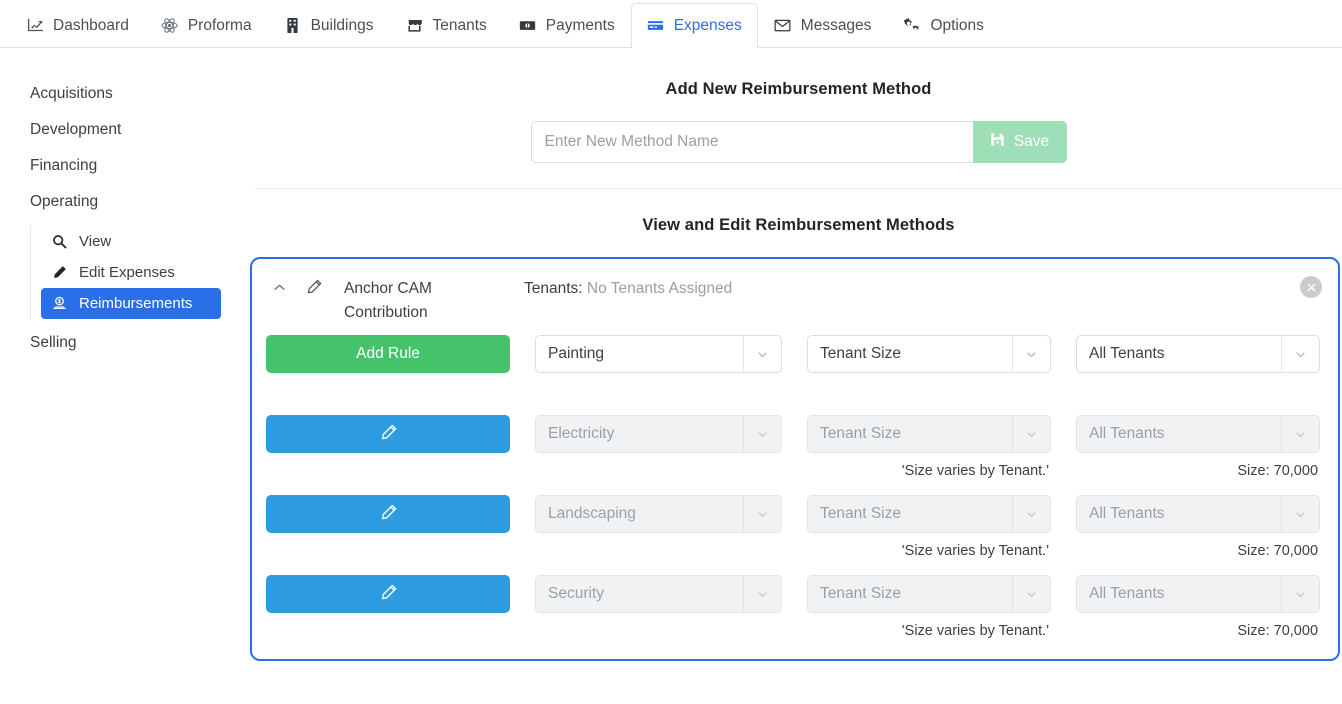  Describe the element at coordinates (122, 166) in the screenshot. I see `sidebar-item-financing: Financing` at that location.